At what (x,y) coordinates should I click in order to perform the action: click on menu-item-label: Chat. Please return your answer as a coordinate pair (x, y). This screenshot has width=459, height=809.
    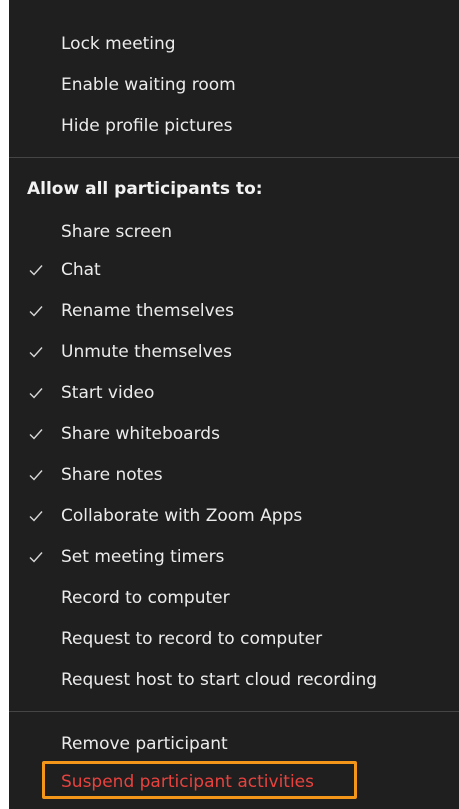
    Looking at the image, I should click on (81, 270).